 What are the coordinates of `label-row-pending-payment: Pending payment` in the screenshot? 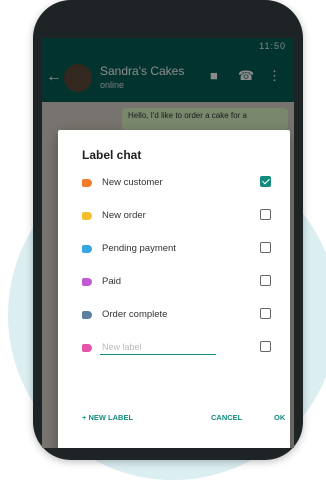 It's located at (182, 249).